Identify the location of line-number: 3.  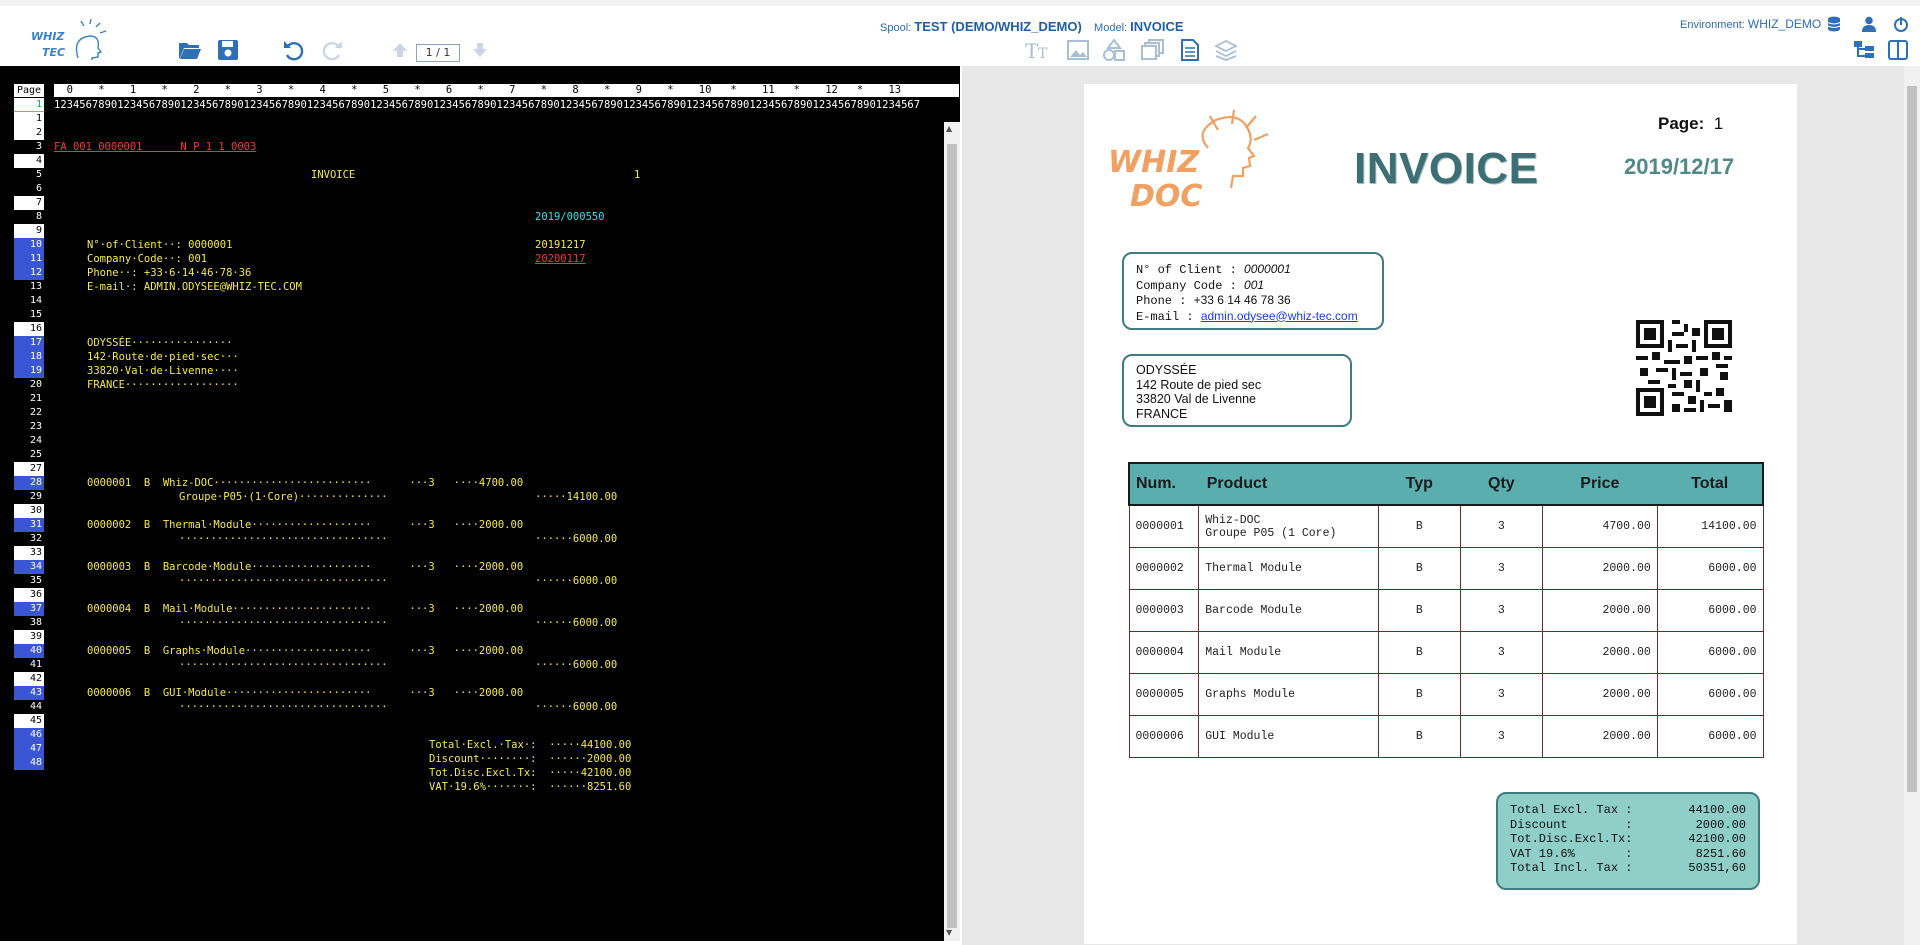
(38, 146).